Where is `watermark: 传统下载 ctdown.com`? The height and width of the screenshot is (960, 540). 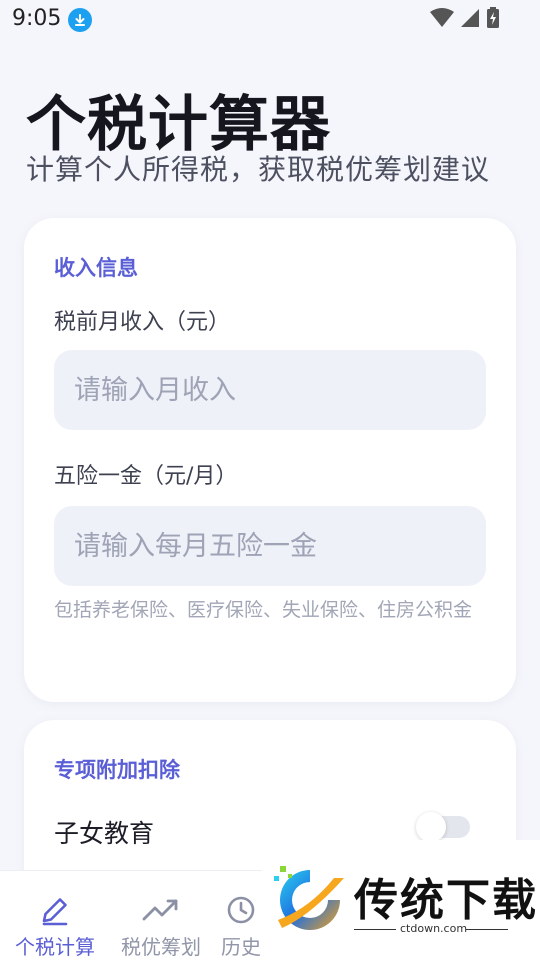
watermark: 传统下载 ctdown.com is located at coordinates (401, 900).